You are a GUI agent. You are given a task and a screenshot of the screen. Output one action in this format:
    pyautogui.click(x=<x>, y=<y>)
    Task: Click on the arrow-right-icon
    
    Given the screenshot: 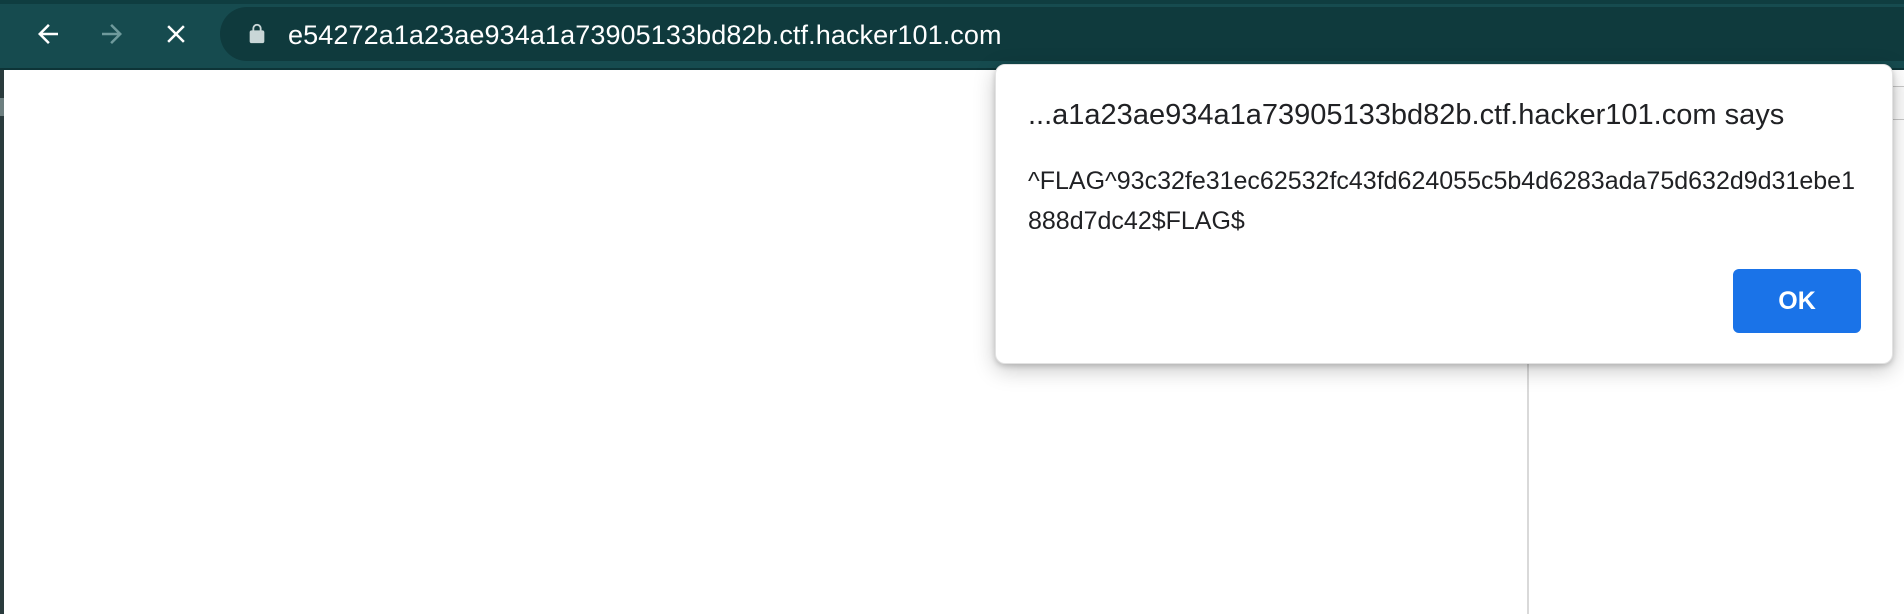 What is the action you would take?
    pyautogui.click(x=112, y=34)
    